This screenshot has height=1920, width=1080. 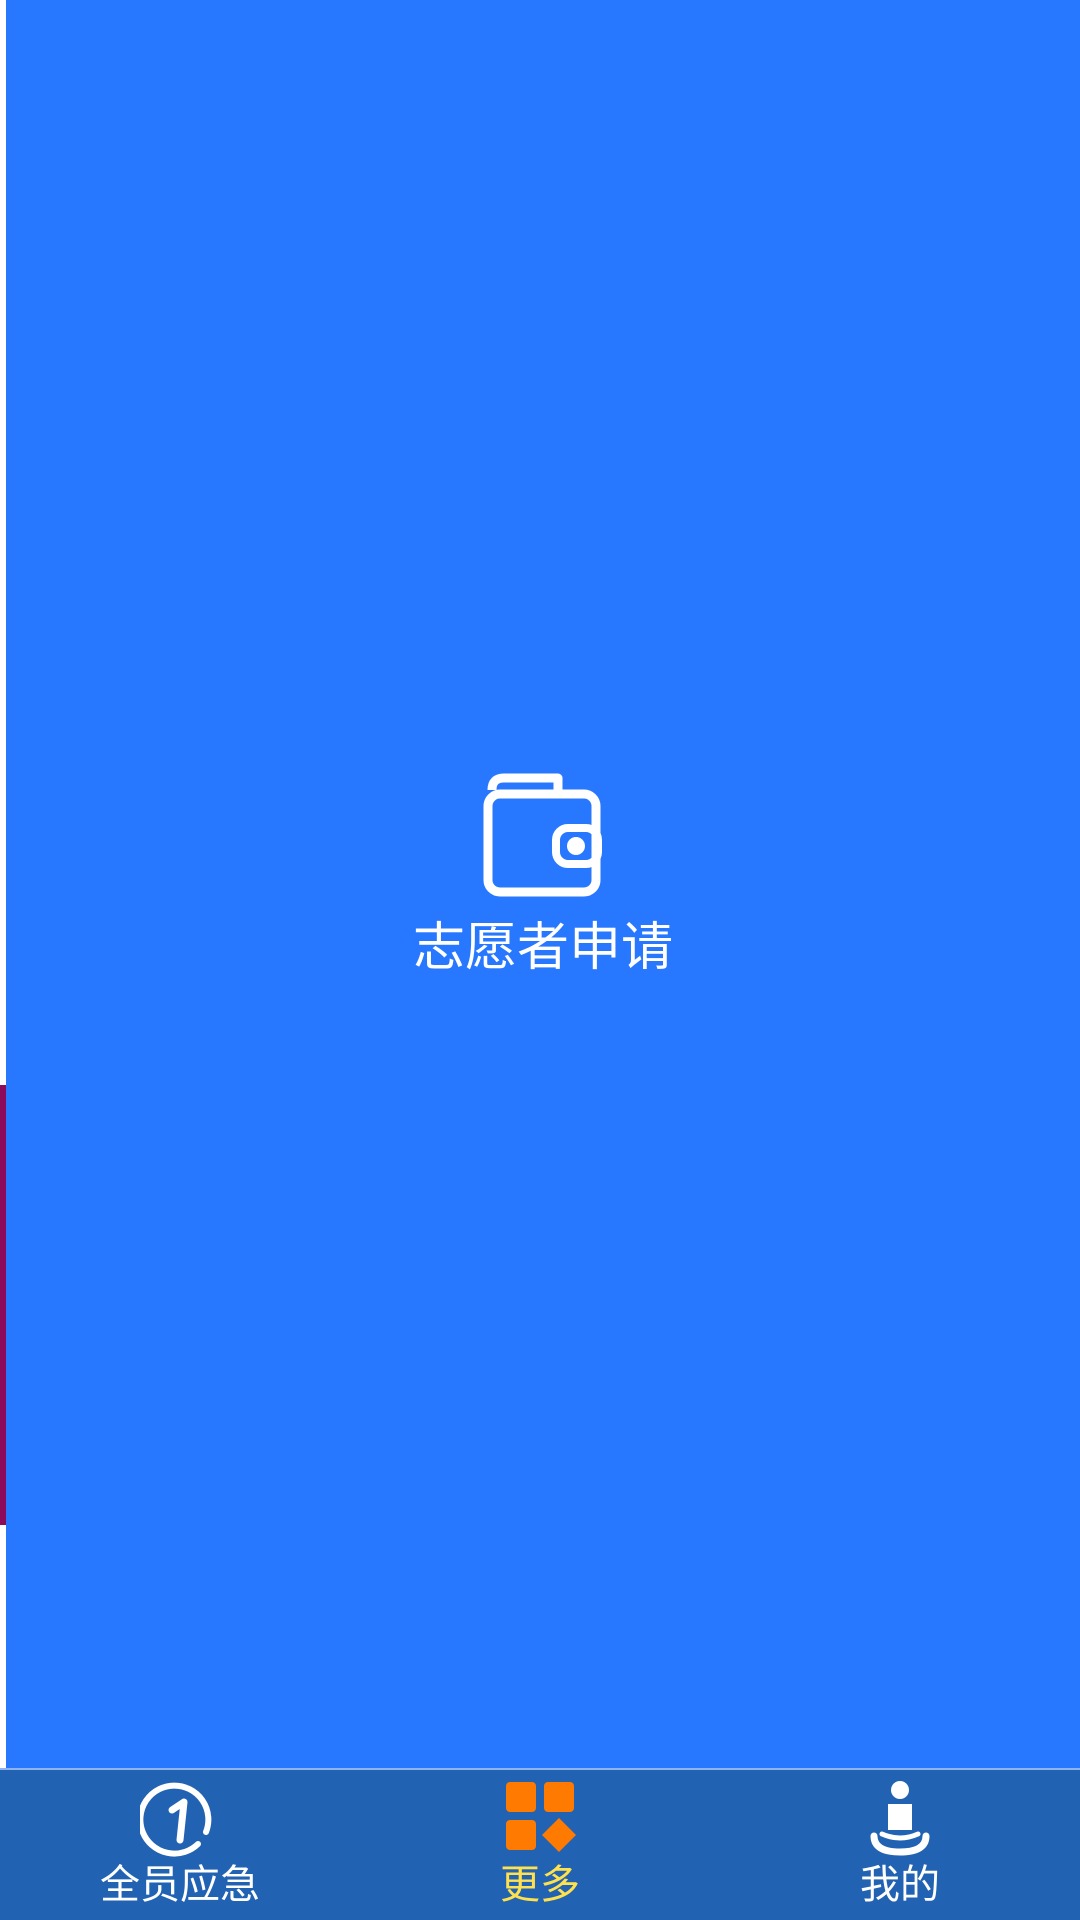 What do you see at coordinates (900, 1885) in the screenshot?
I see `nav-label-mine: 我的` at bounding box center [900, 1885].